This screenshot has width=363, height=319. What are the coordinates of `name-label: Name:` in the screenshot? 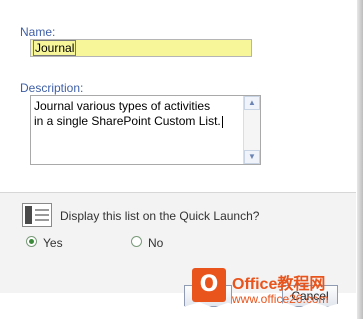 It's located at (38, 32).